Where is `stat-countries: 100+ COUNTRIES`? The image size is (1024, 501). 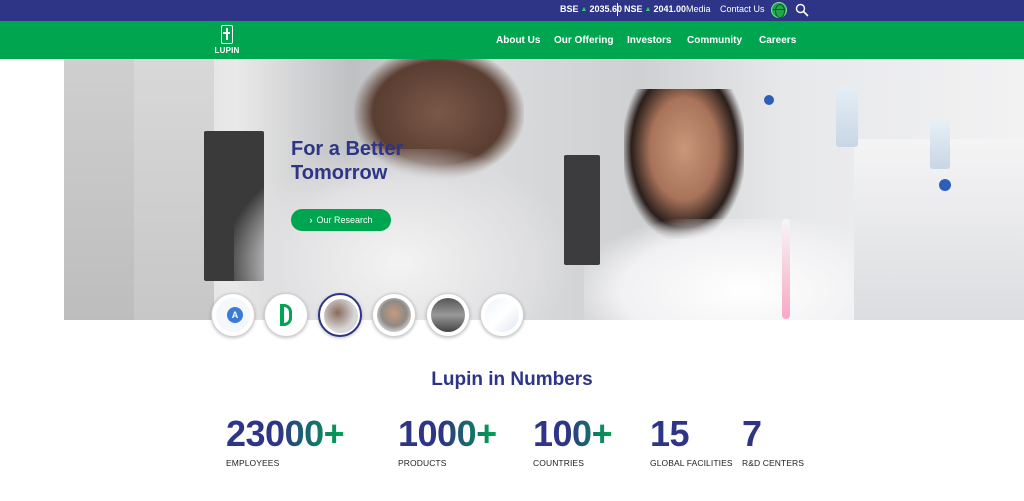 stat-countries: 100+ COUNTRIES is located at coordinates (573, 441).